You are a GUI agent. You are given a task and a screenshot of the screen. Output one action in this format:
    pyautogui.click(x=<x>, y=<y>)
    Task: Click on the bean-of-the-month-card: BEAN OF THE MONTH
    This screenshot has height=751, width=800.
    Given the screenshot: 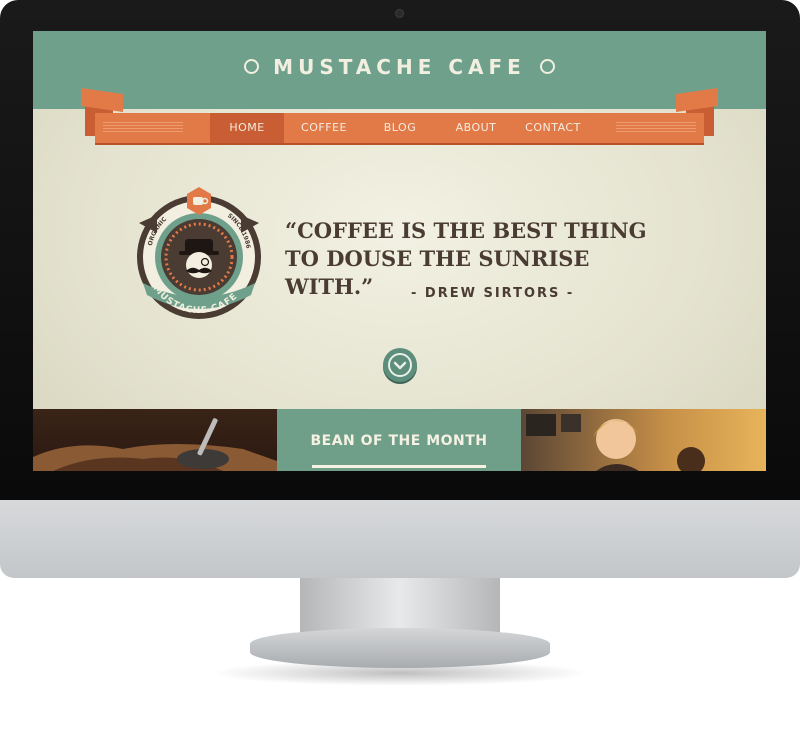 What is the action you would take?
    pyautogui.click(x=399, y=440)
    